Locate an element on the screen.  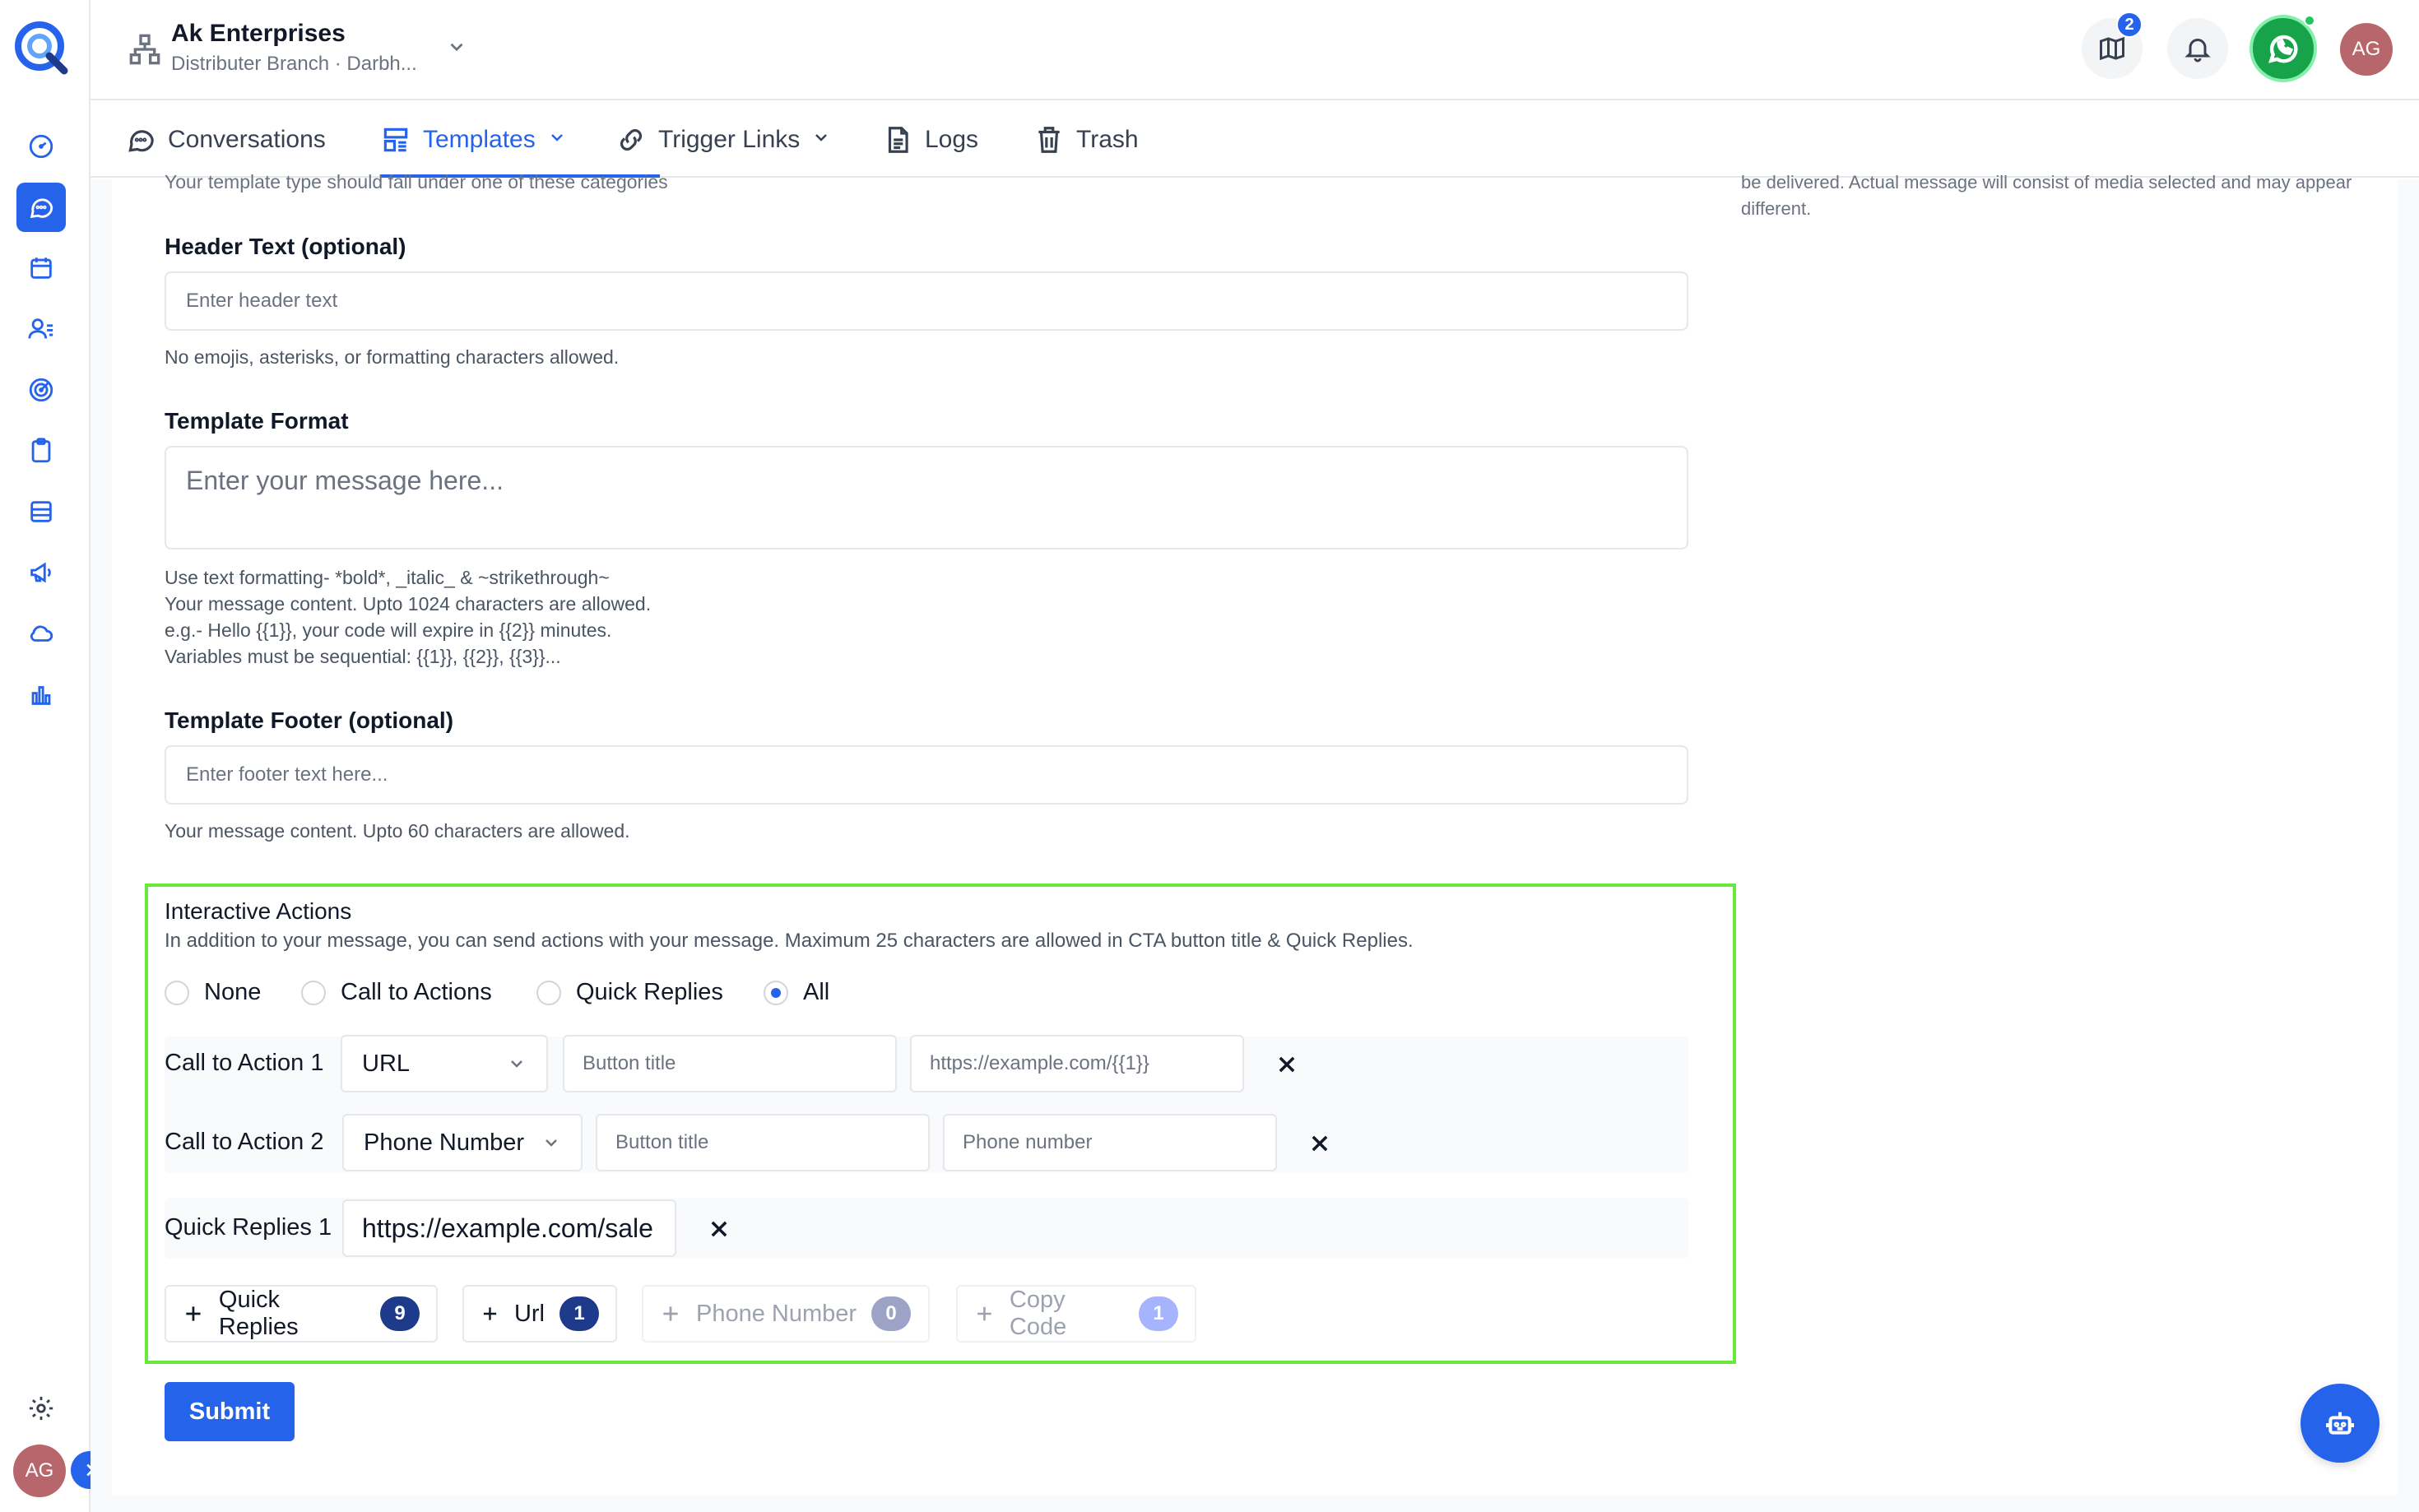
add-url-button: Url 1 is located at coordinates (539, 1314).